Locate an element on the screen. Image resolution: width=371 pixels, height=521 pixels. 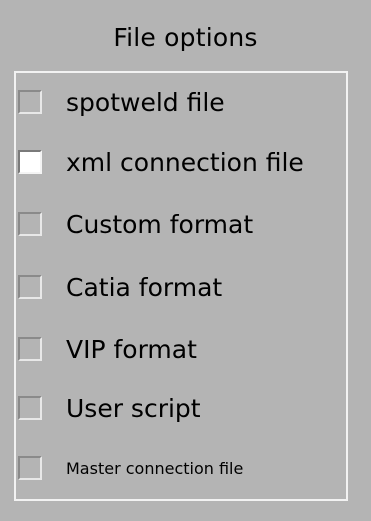
option-label: spotweld file is located at coordinates (145, 102).